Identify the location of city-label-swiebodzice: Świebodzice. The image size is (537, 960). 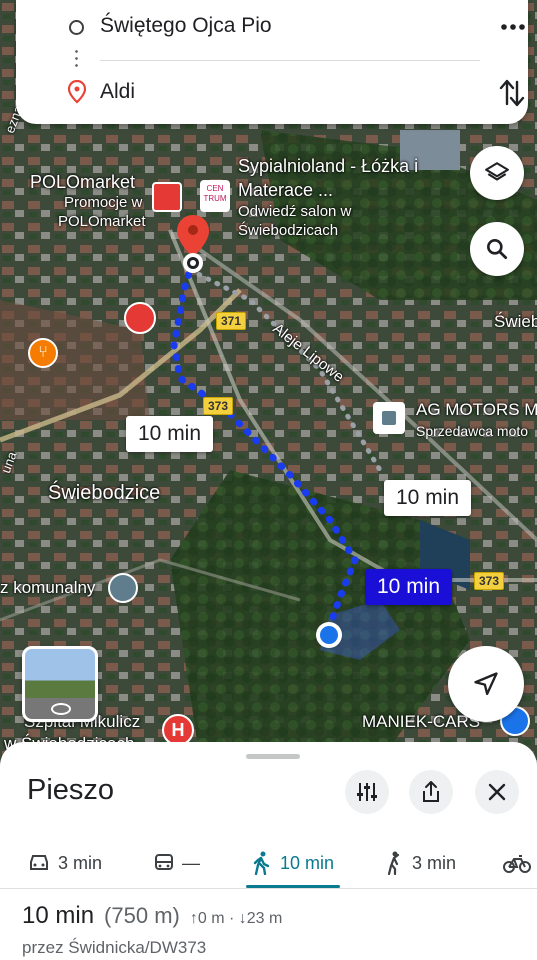
(104, 493).